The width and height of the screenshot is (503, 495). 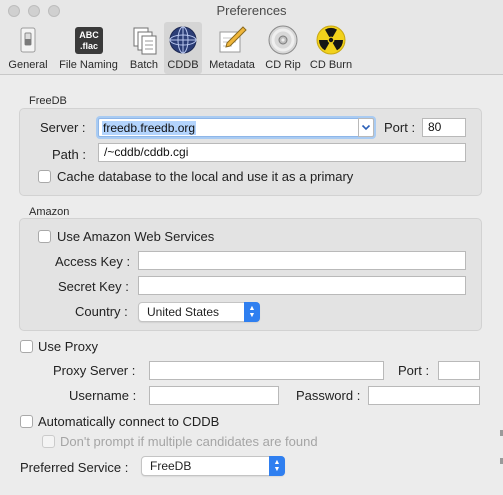 I want to click on tab-cd-rip: CD Rip, so click(x=283, y=48).